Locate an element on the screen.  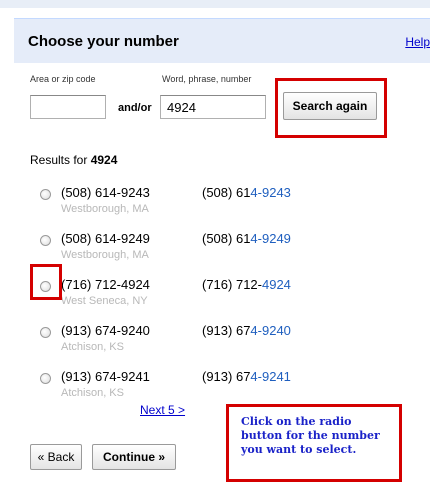
result-number: (508) 614-9243 is located at coordinates (105, 192).